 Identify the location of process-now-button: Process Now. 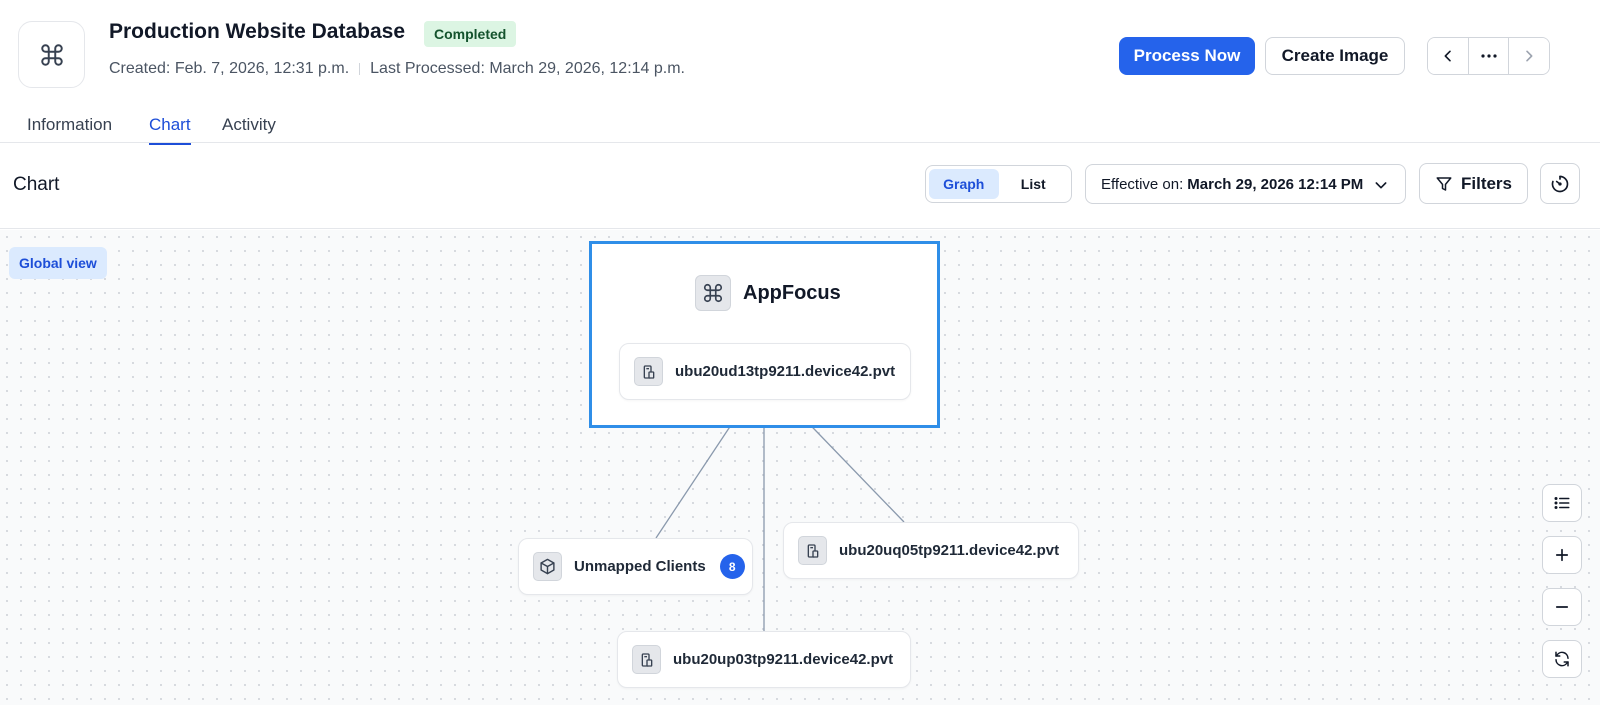
(1187, 56).